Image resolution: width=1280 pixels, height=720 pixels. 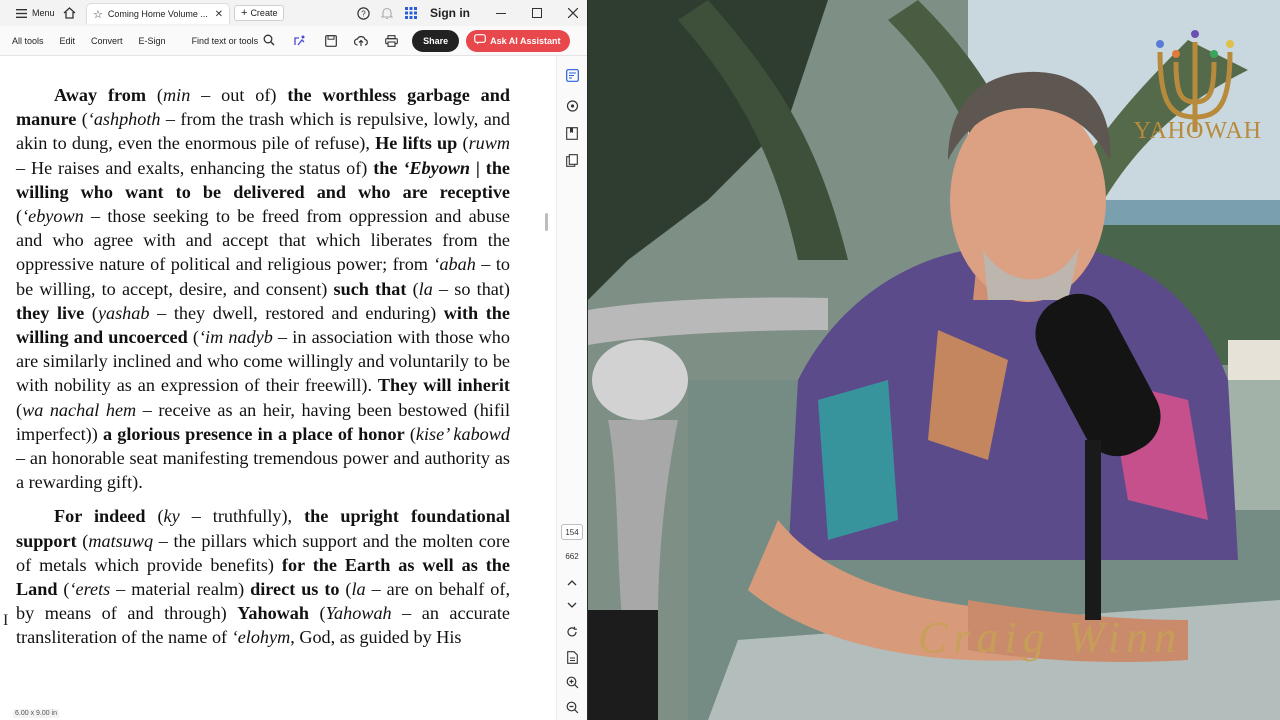 What do you see at coordinates (571, 388) in the screenshot?
I see `right-tool-rail: 154 662` at bounding box center [571, 388].